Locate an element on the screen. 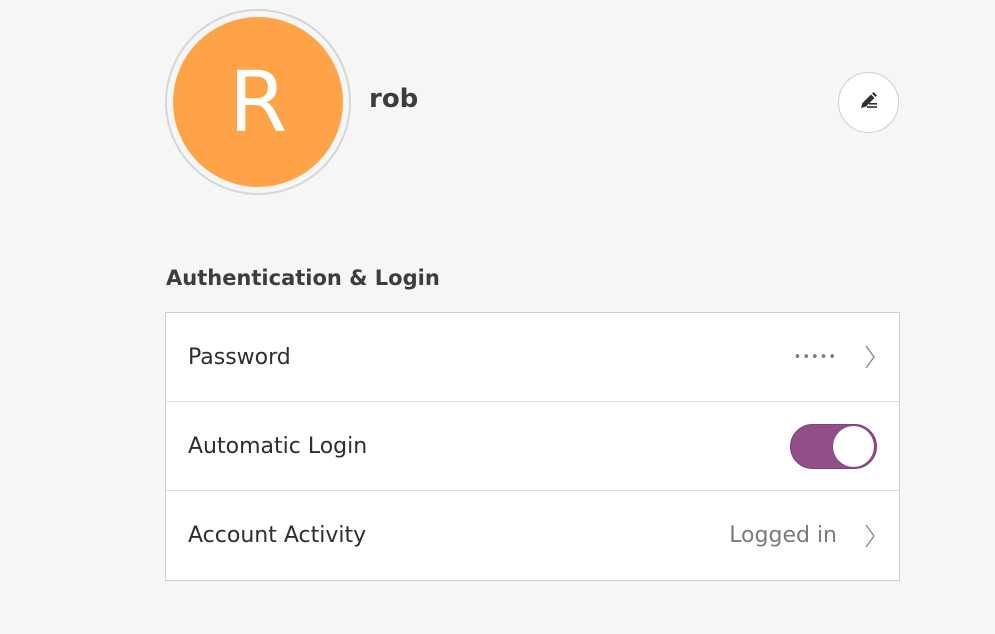 Image resolution: width=995 pixels, height=634 pixels. edit-pencil-icon is located at coordinates (869, 103).